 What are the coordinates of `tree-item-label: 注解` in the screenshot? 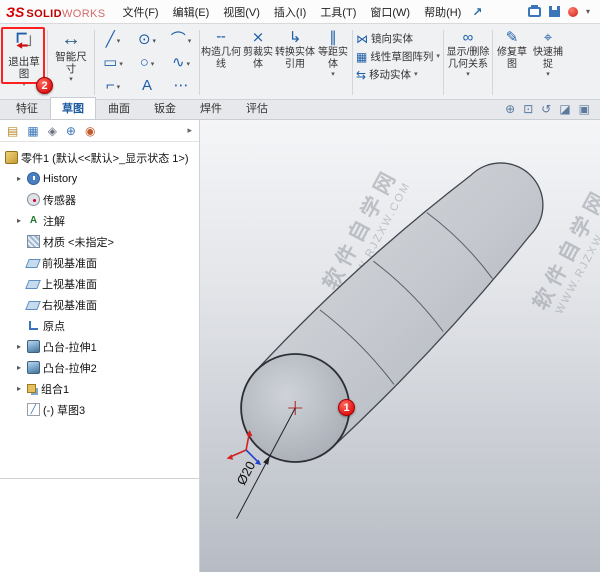 It's located at (54, 221).